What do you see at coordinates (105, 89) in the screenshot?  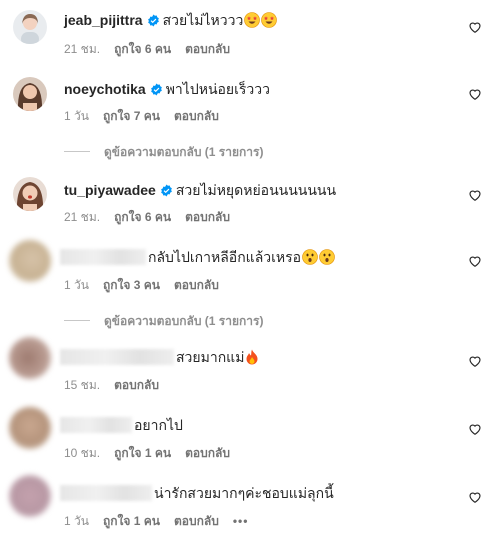 I see `username: noeychotika` at bounding box center [105, 89].